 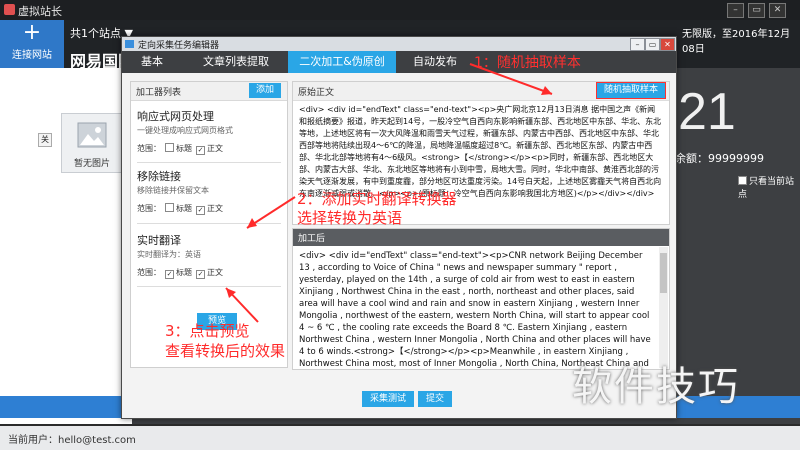 What do you see at coordinates (225, 351) in the screenshot?
I see `annotation-step3-line2: 查看转换后的效果` at bounding box center [225, 351].